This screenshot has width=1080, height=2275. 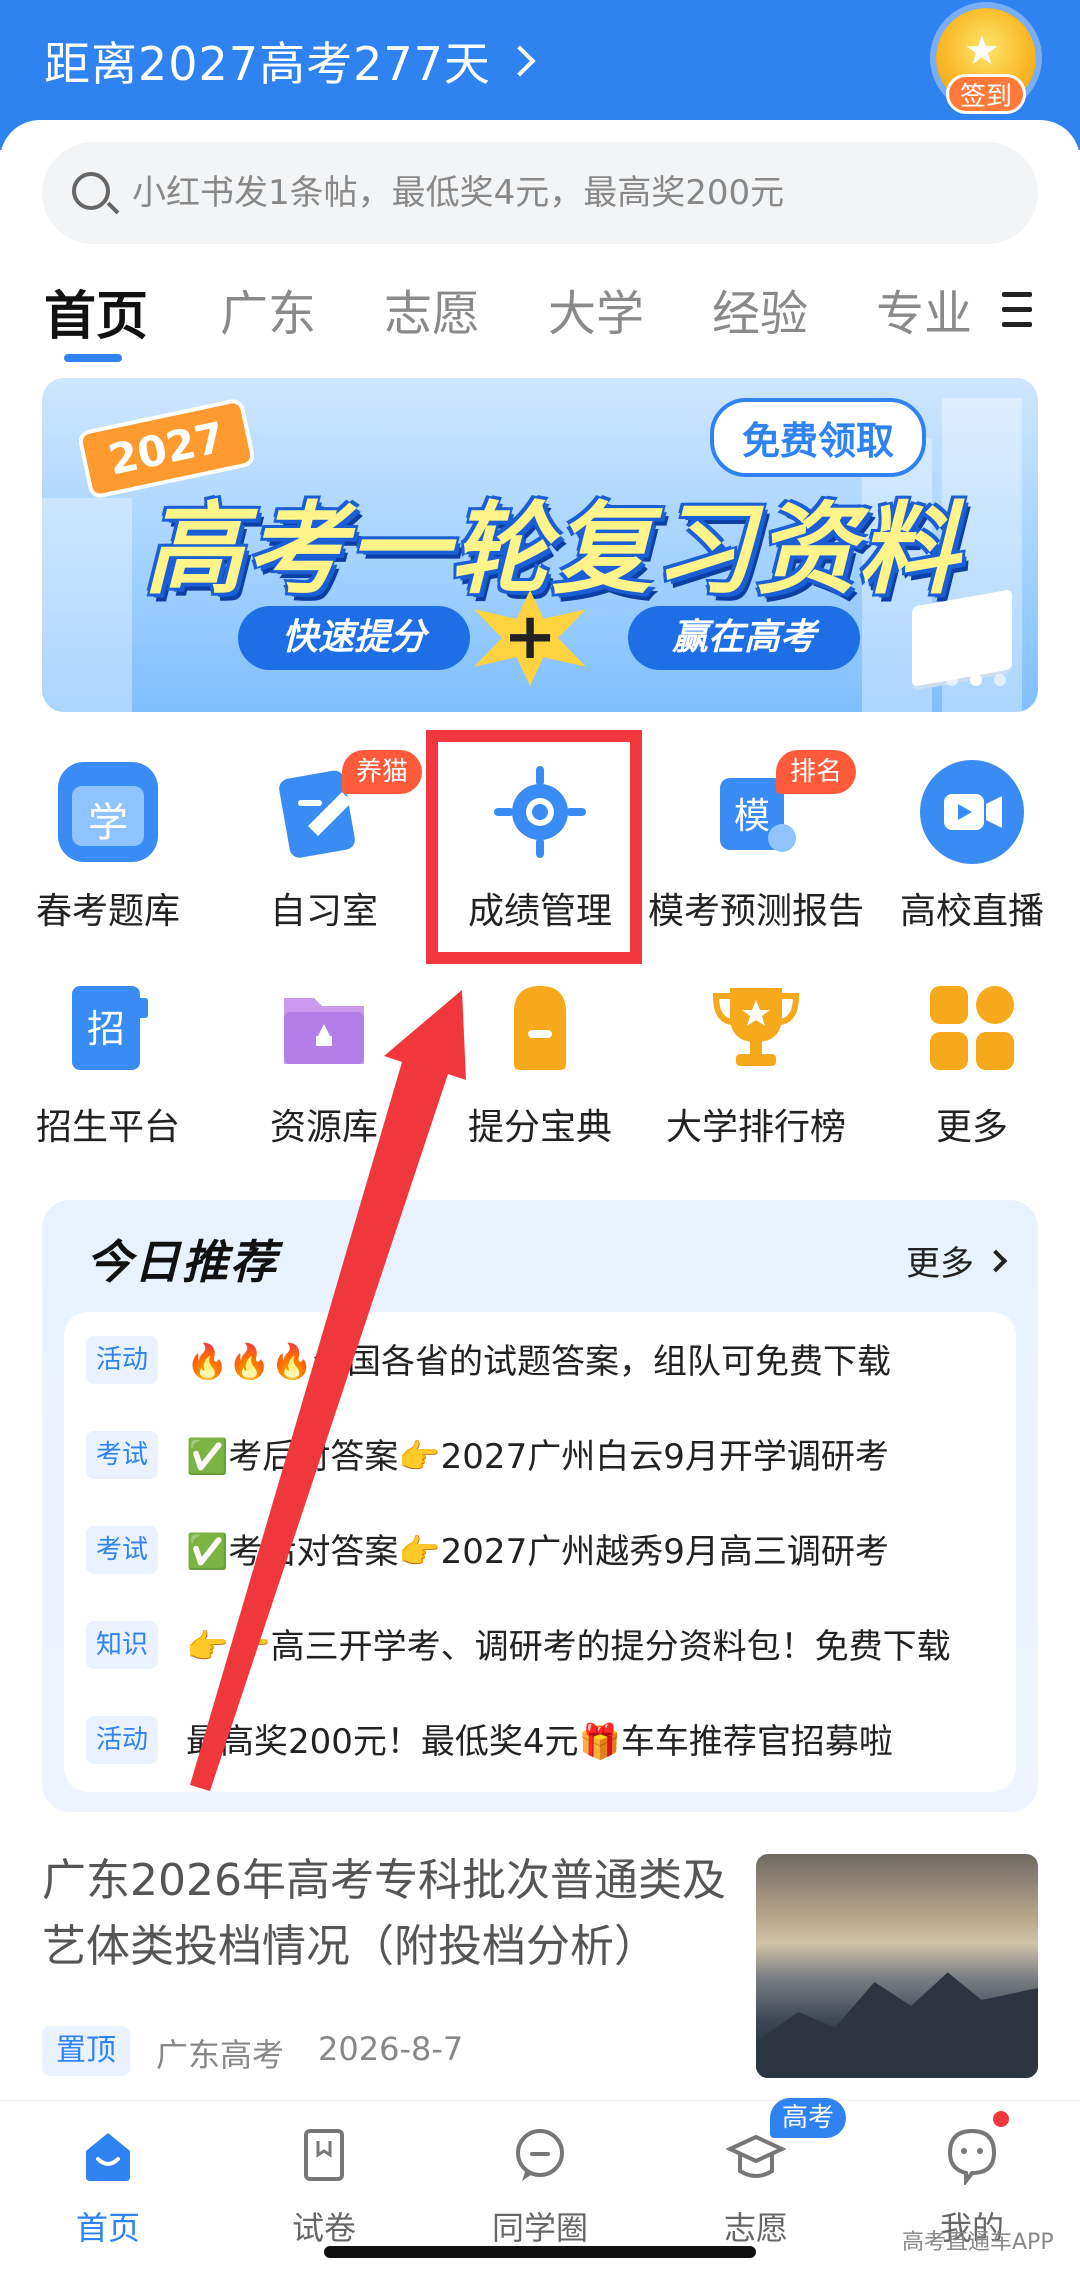 What do you see at coordinates (1017, 310) in the screenshot?
I see `tabs-menu-icon` at bounding box center [1017, 310].